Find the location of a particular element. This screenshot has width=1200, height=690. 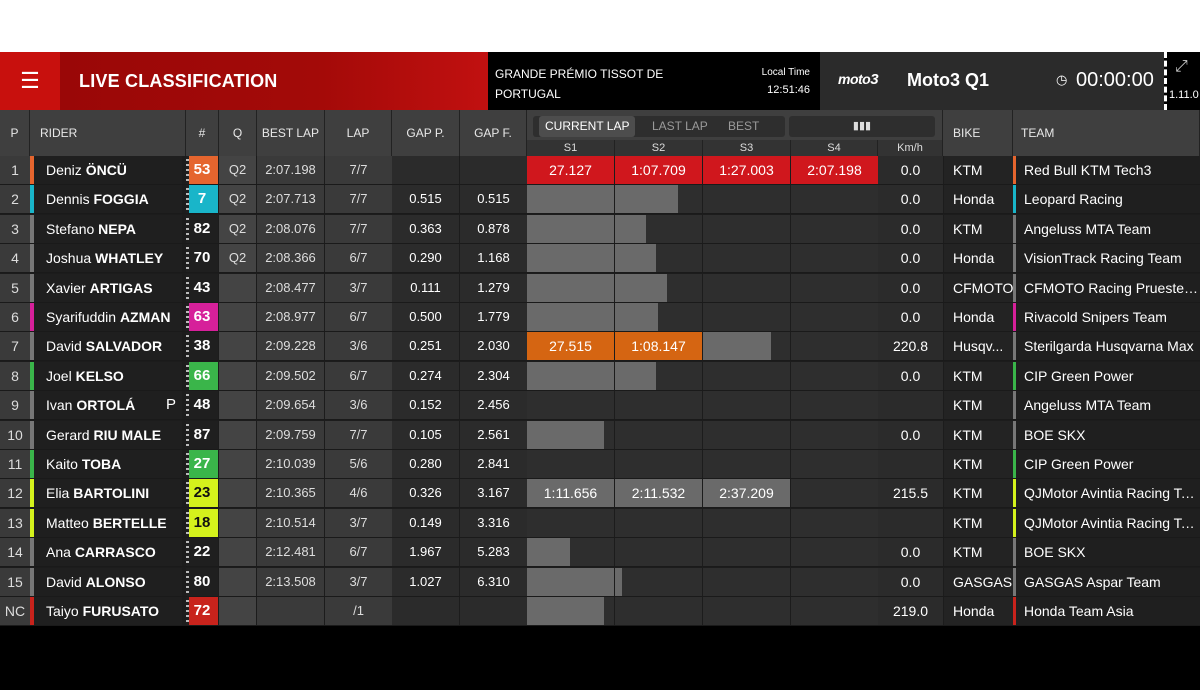

cell-gap-f: 2.304 is located at coordinates (493, 375).